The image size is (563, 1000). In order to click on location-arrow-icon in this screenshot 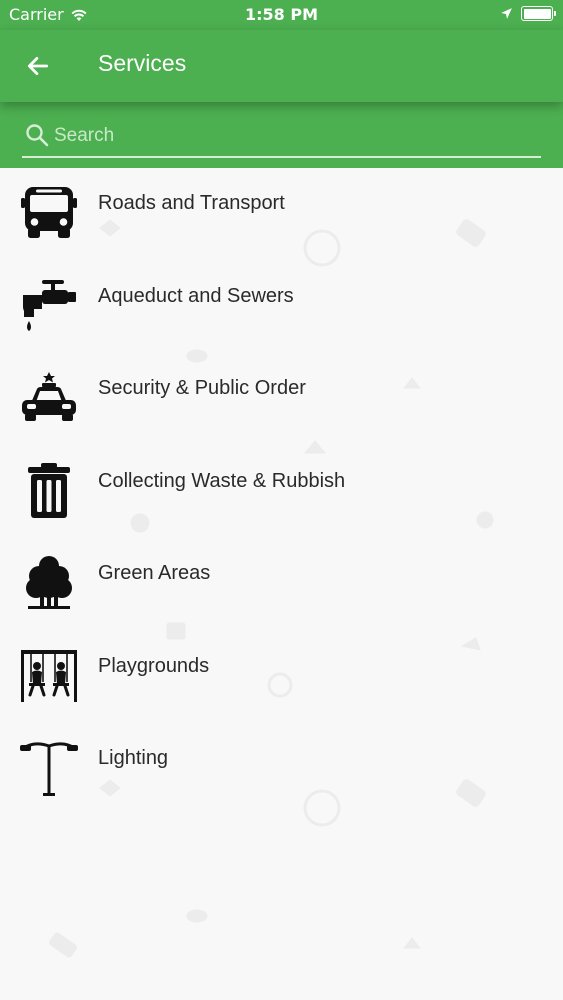, I will do `click(506, 13)`.